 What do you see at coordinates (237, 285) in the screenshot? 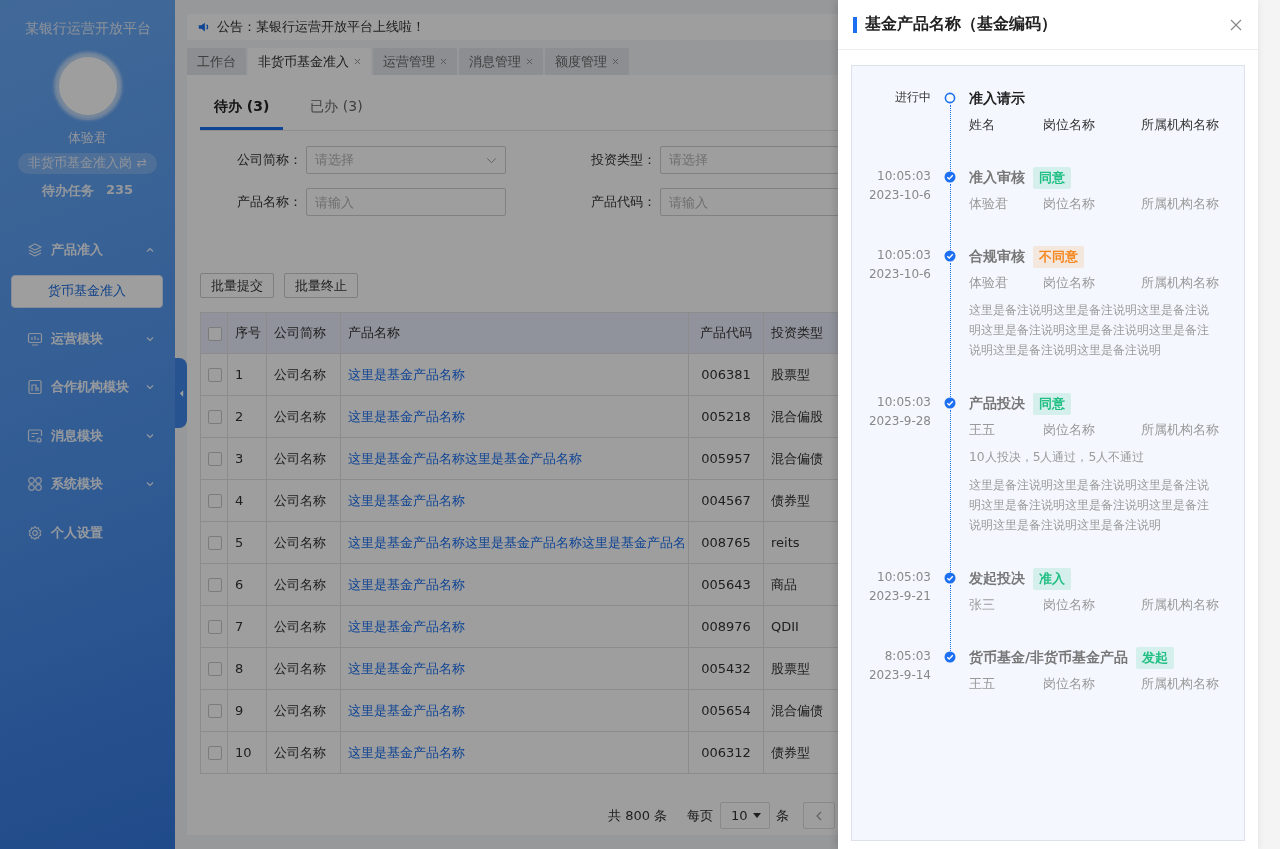
I see `batch-button: 批量提交` at bounding box center [237, 285].